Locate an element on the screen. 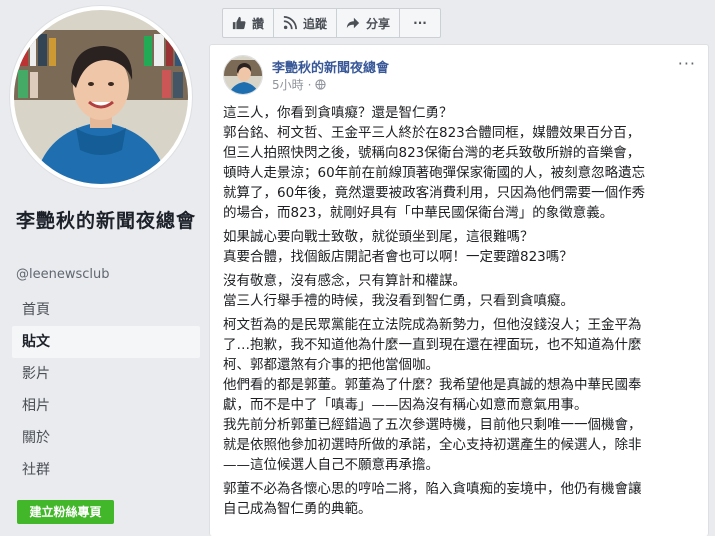  post-text-line: 頓時人走景涼；60年前在前線頂著砲彈保家衛國的人，被刻意忽略遺忘 is located at coordinates (434, 173).